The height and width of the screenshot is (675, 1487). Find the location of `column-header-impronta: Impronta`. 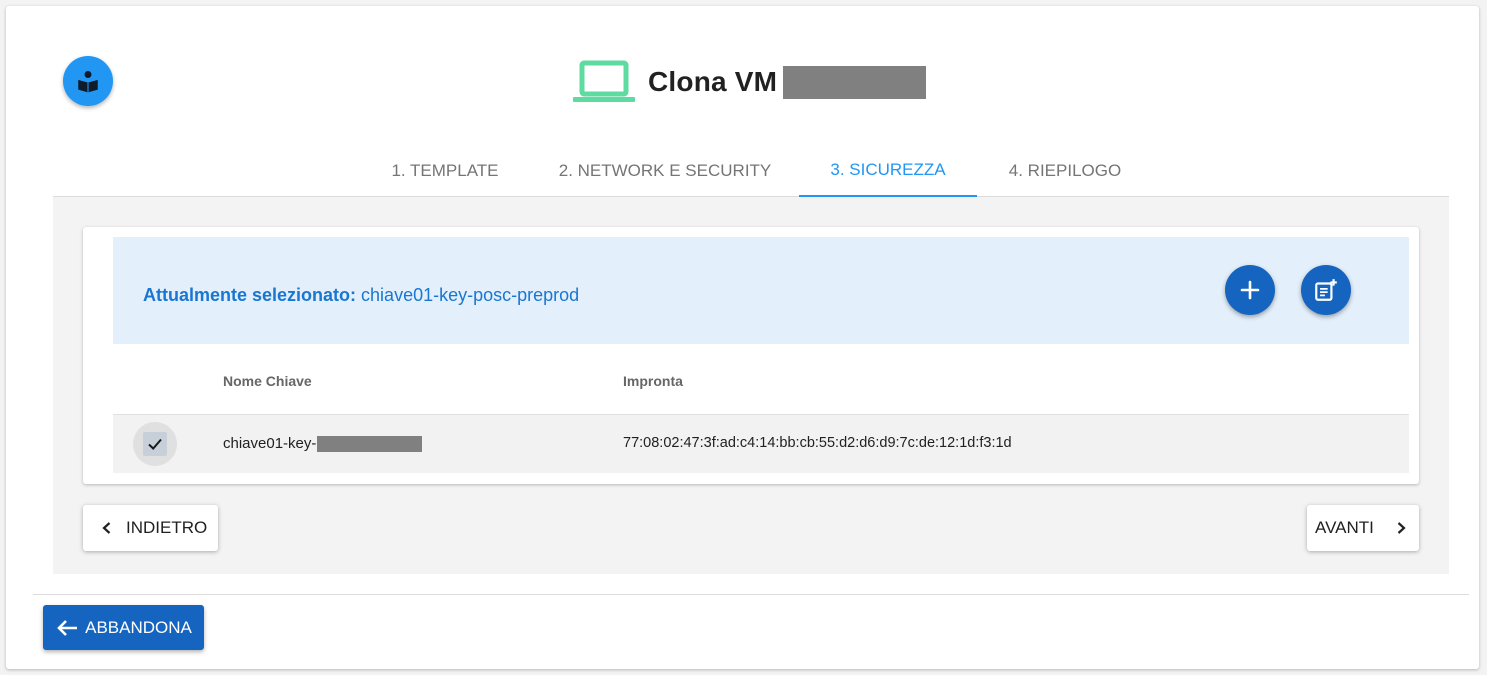

column-header-impronta: Impronta is located at coordinates (653, 381).